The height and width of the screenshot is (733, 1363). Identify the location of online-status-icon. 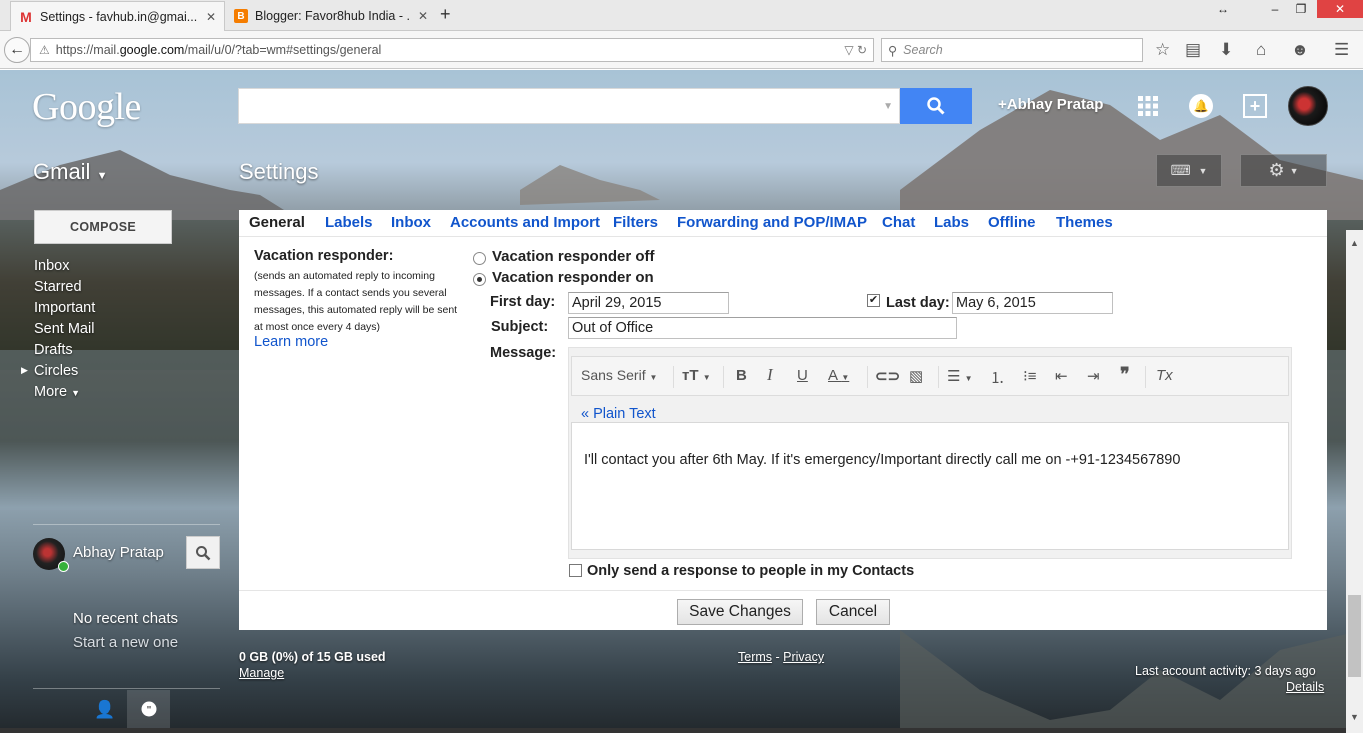
(63, 566).